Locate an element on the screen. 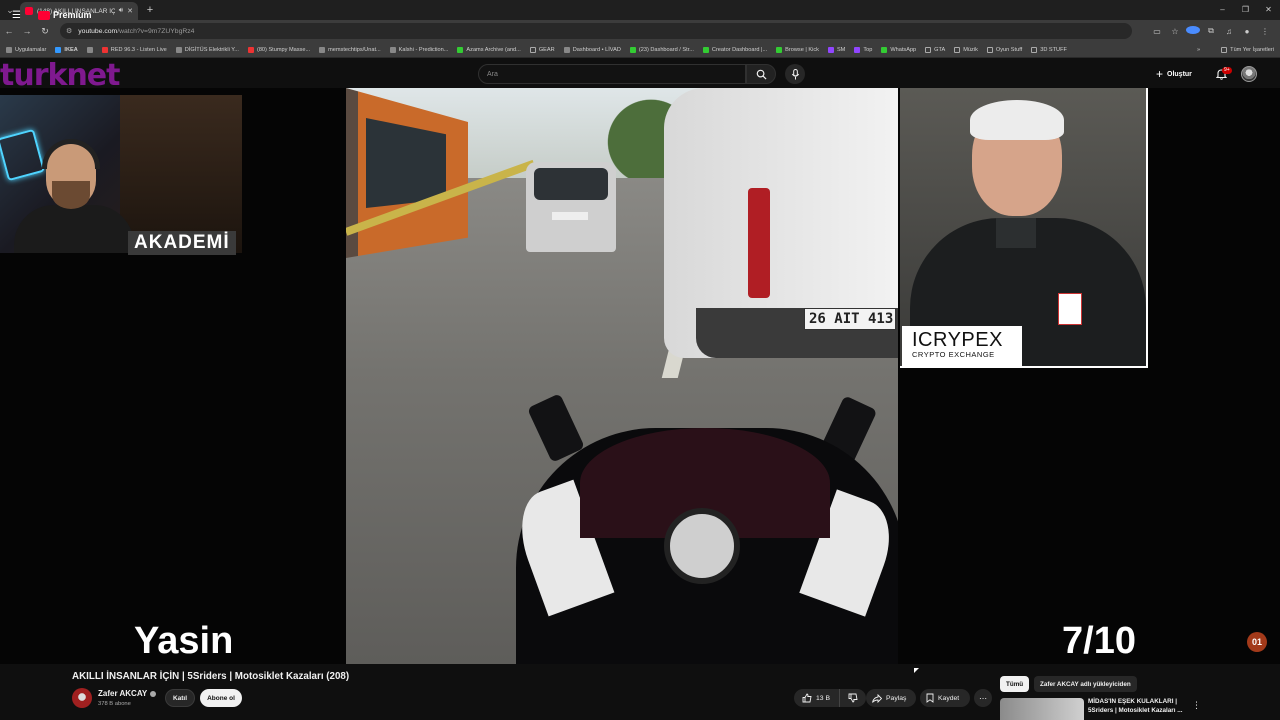 This screenshot has width=1280, height=720. share-label: Paylaş is located at coordinates (896, 698).